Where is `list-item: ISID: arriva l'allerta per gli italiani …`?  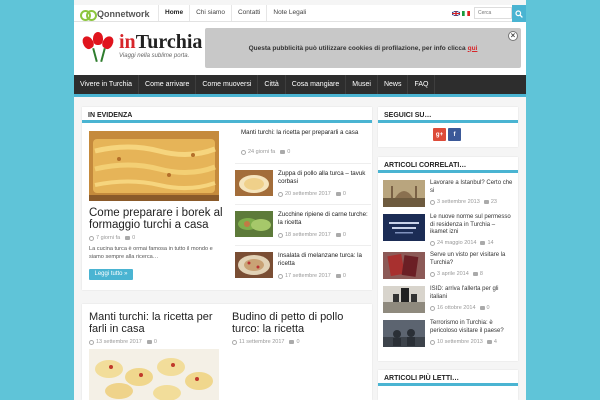 list-item: ISID: arriva l'allerta per gli italiani … is located at coordinates (448, 301).